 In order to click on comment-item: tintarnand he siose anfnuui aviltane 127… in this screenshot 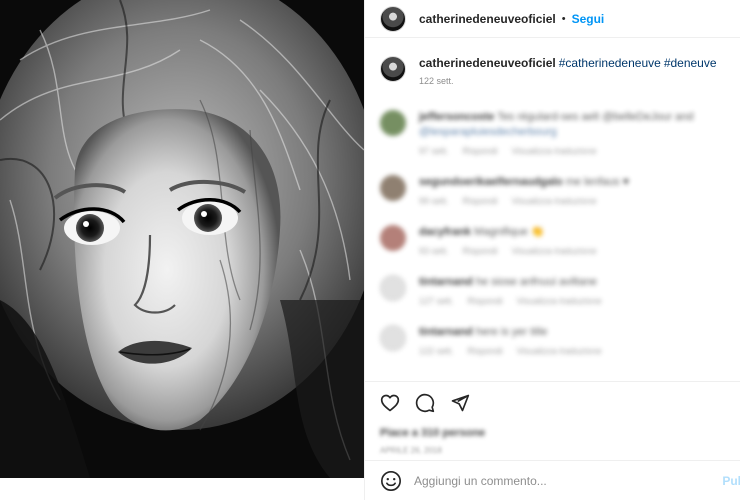, I will do `click(555, 290)`.